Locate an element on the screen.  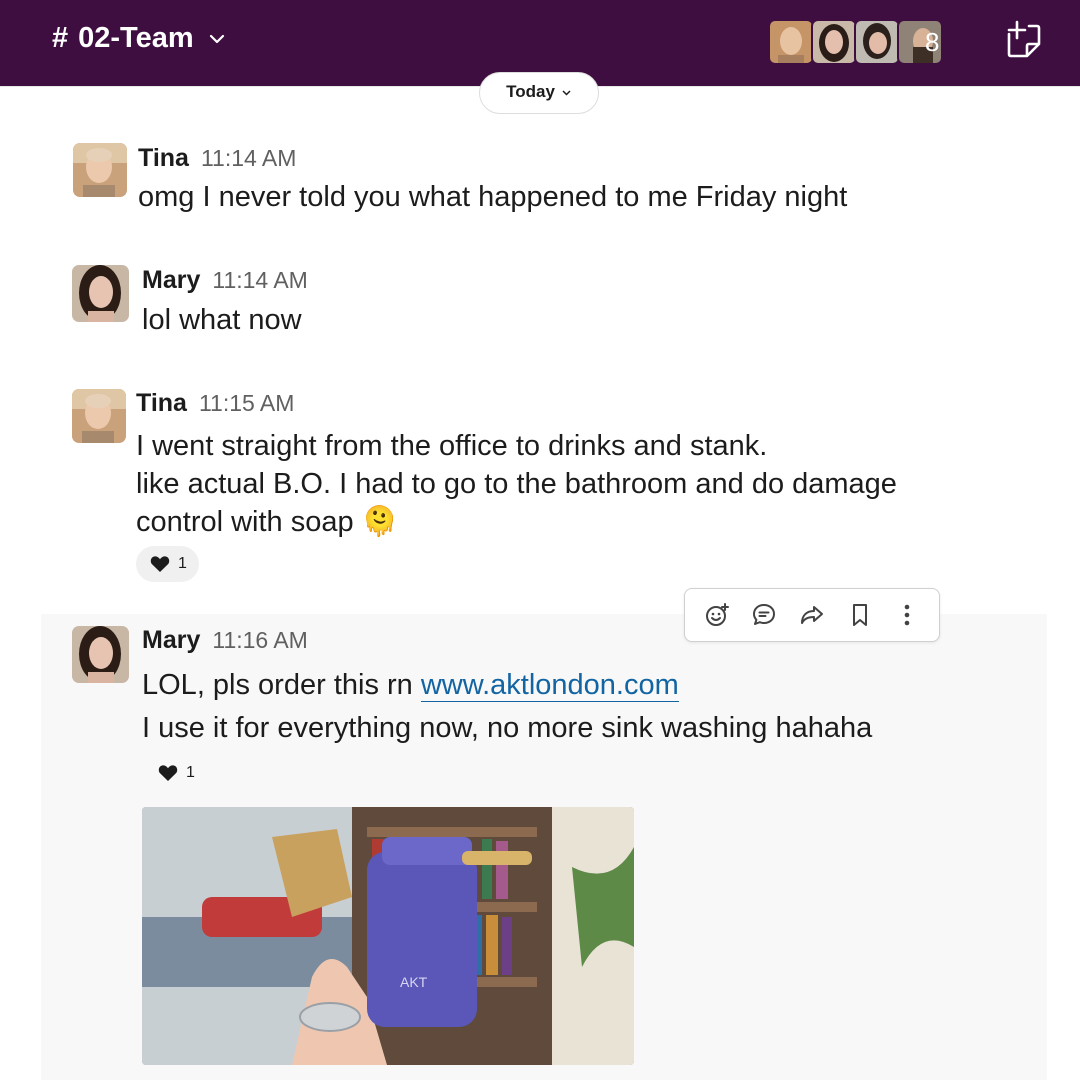
share-icon is located at coordinates (811, 615).